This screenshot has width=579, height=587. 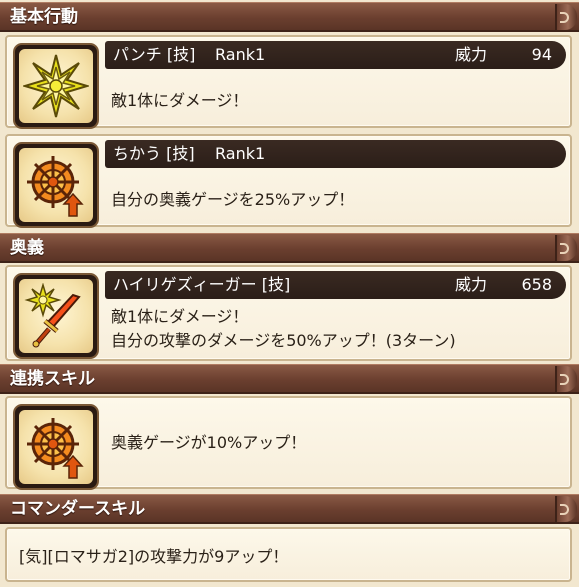 I want to click on skill-title-bar: パンチ [技] Rank1 威力 94, so click(x=335, y=55).